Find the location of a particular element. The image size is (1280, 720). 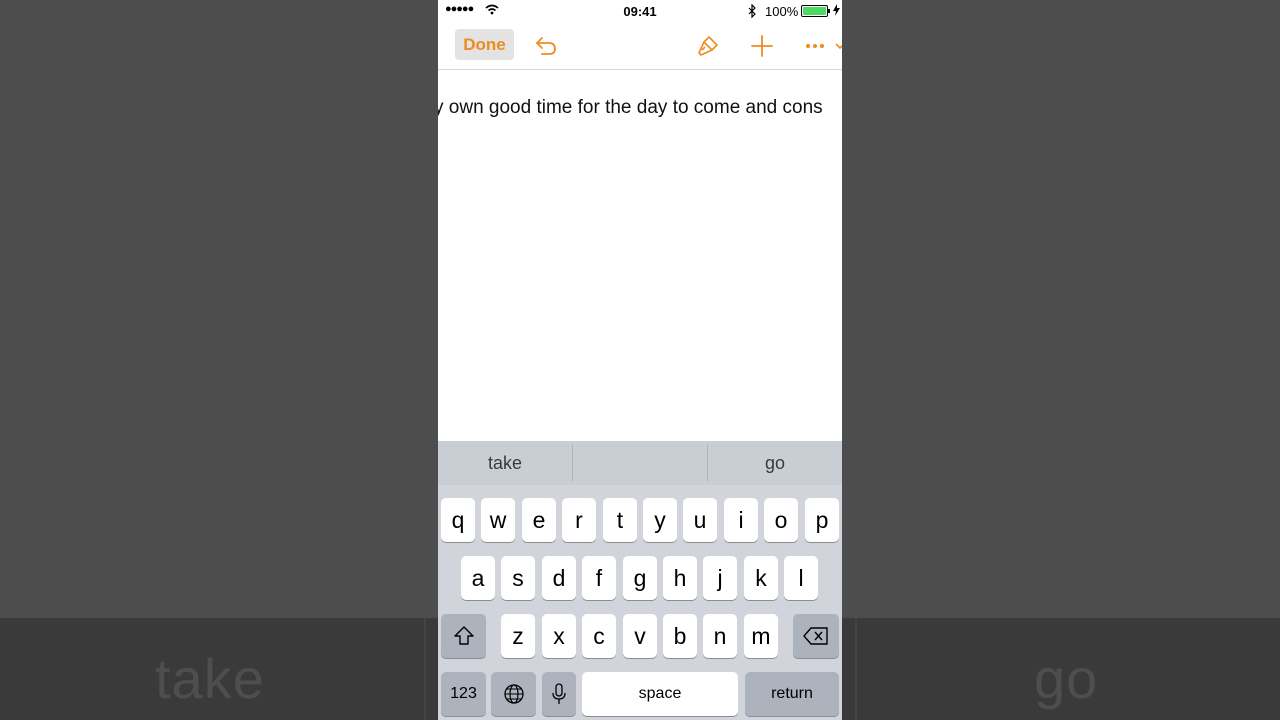

suggestion-middle is located at coordinates (640, 463).